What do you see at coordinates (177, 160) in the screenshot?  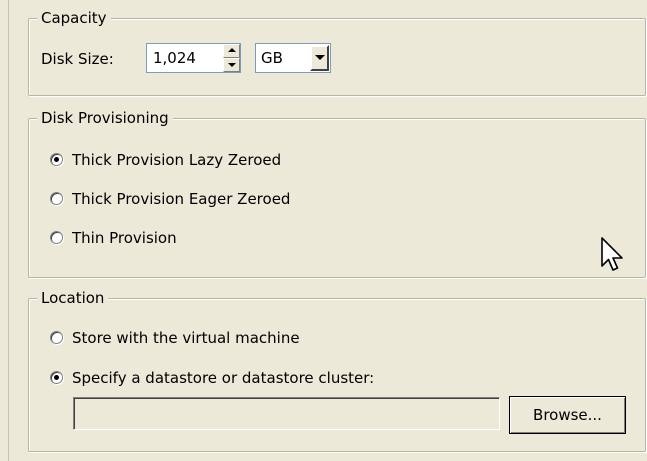 I see `radio-label: Thick Provision Lazy Zeroed` at bounding box center [177, 160].